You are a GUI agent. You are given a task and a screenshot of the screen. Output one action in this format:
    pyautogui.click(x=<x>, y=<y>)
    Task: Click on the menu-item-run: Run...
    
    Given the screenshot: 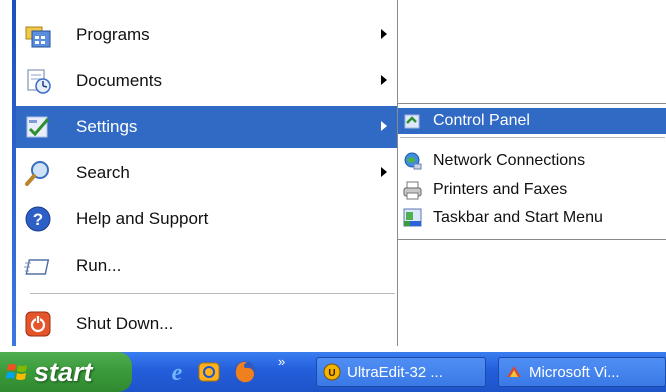 What is the action you would take?
    pyautogui.click(x=206, y=266)
    